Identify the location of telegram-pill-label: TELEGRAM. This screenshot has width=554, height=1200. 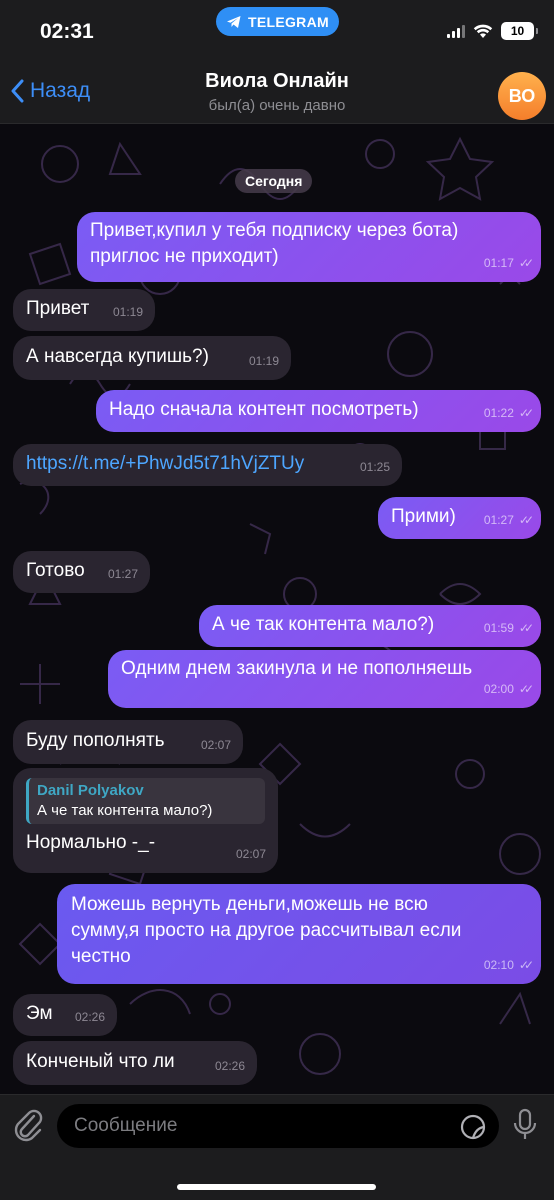
(288, 21).